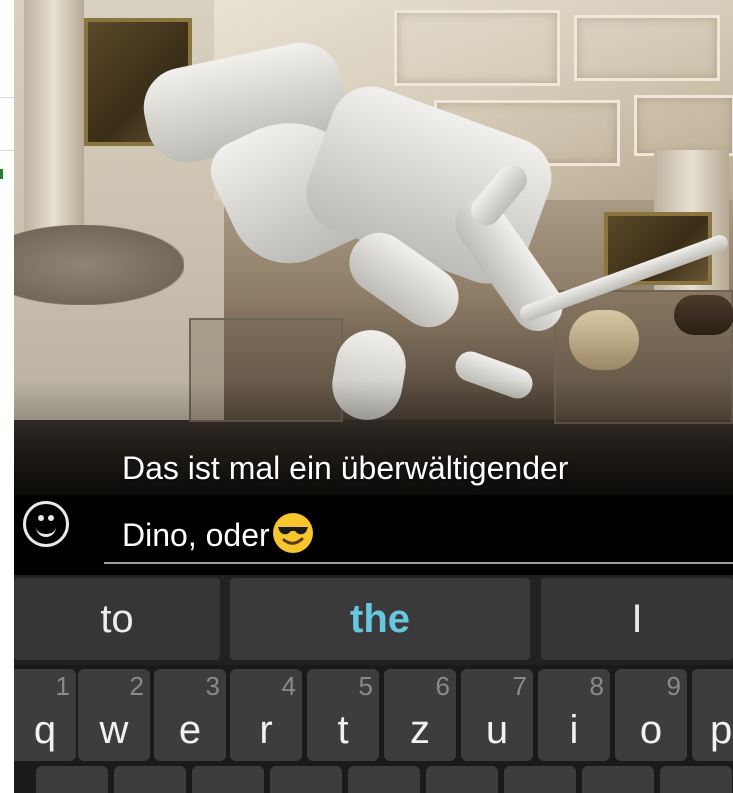 The height and width of the screenshot is (793, 733). I want to click on key-letter: z, so click(420, 730).